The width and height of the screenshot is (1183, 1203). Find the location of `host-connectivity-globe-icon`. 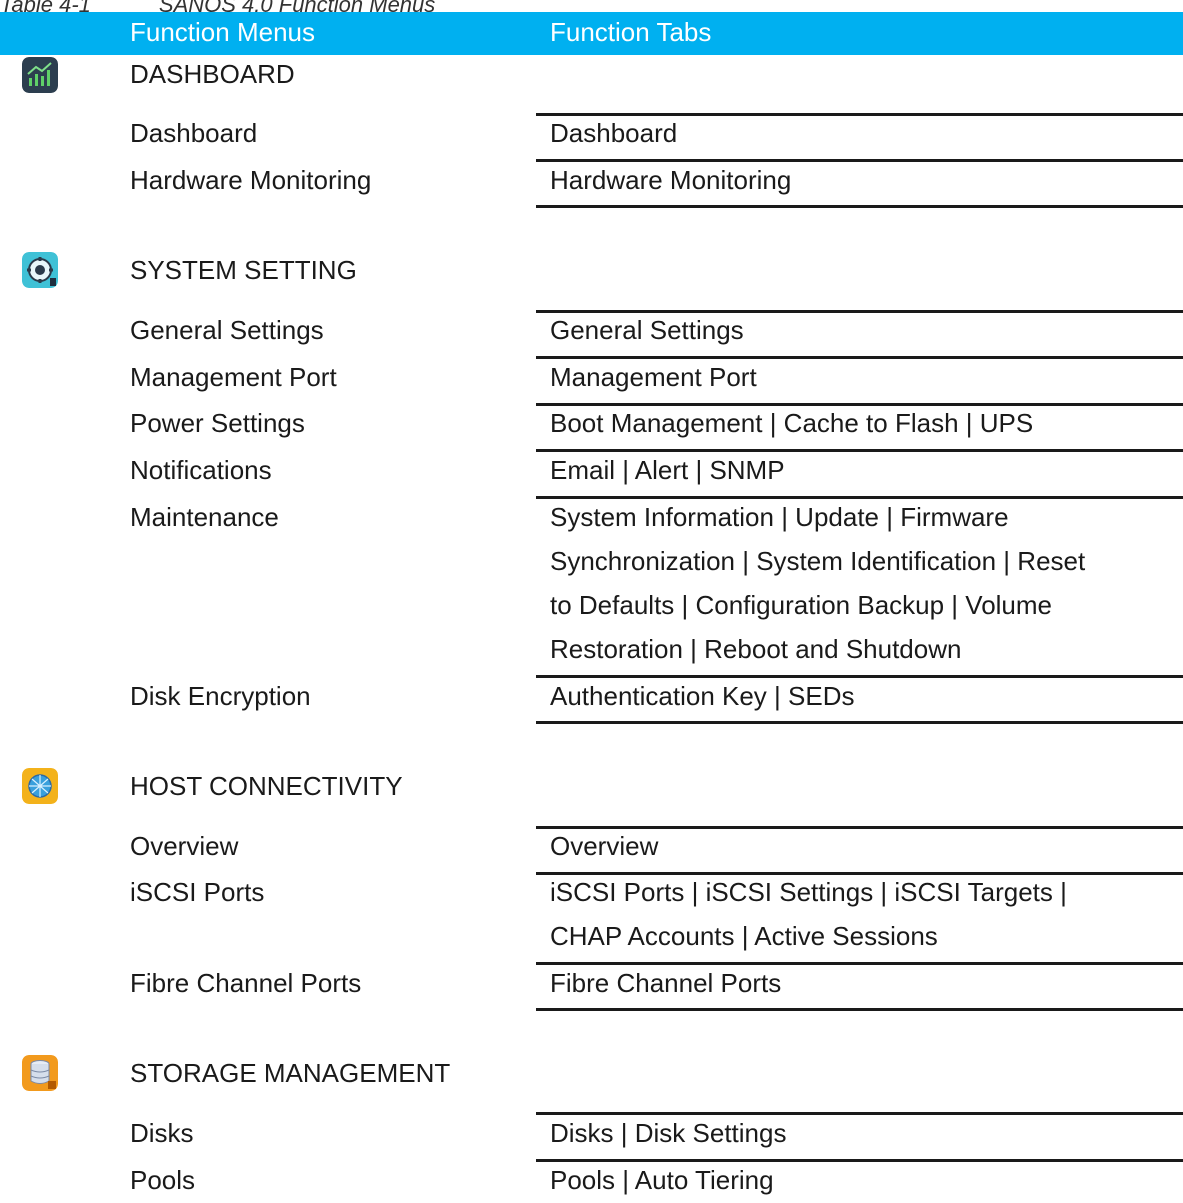

host-connectivity-globe-icon is located at coordinates (40, 786).